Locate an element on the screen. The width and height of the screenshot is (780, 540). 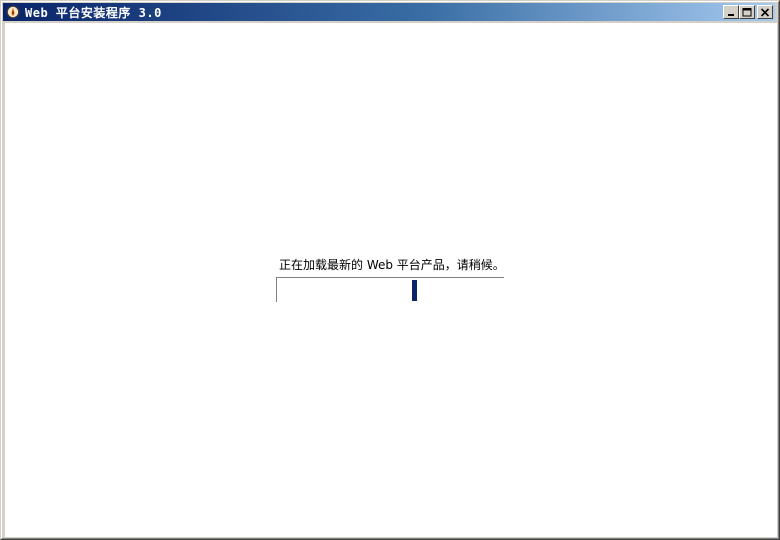
title-bar: Web 平台安装程序 3.0 is located at coordinates (389, 12).